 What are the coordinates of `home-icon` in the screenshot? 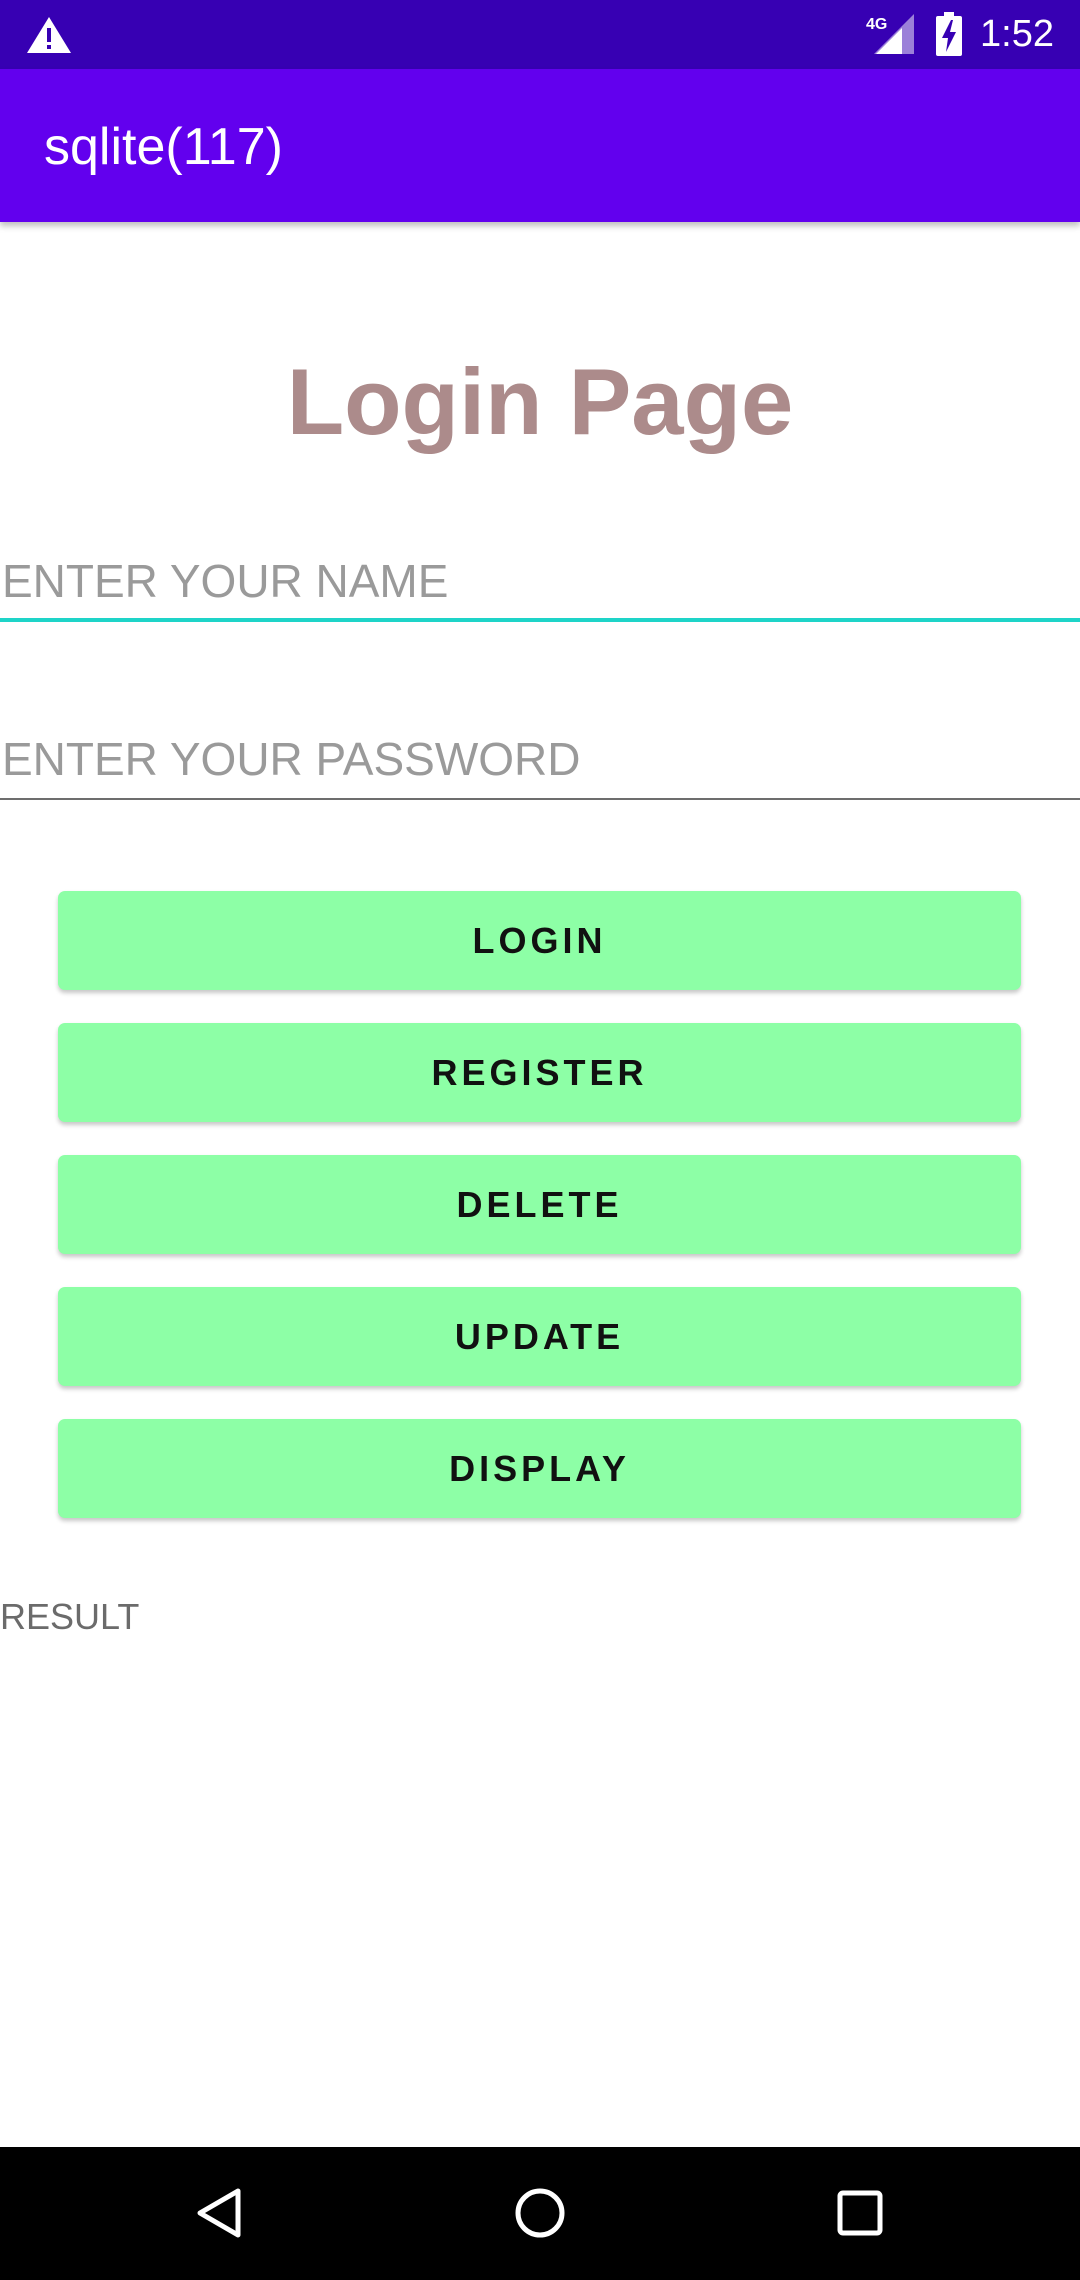 It's located at (540, 2213).